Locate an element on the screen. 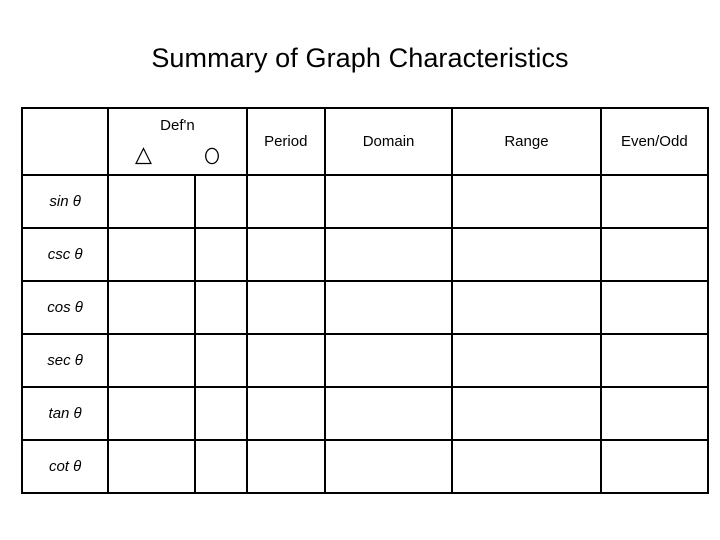 The height and width of the screenshot is (540, 720). header-cell-domain: Domain is located at coordinates (388, 141).